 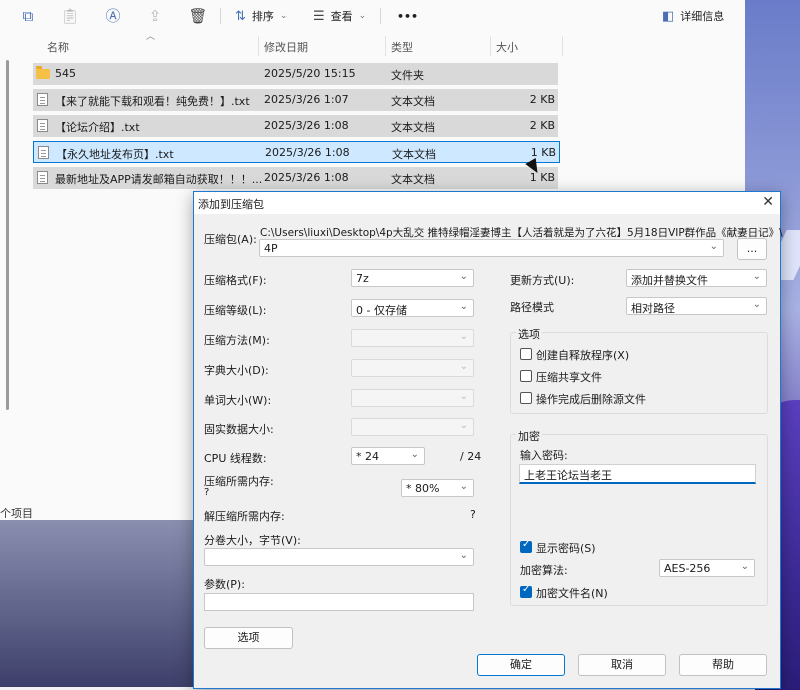 I want to click on cpu-total: / 24, so click(x=471, y=456).